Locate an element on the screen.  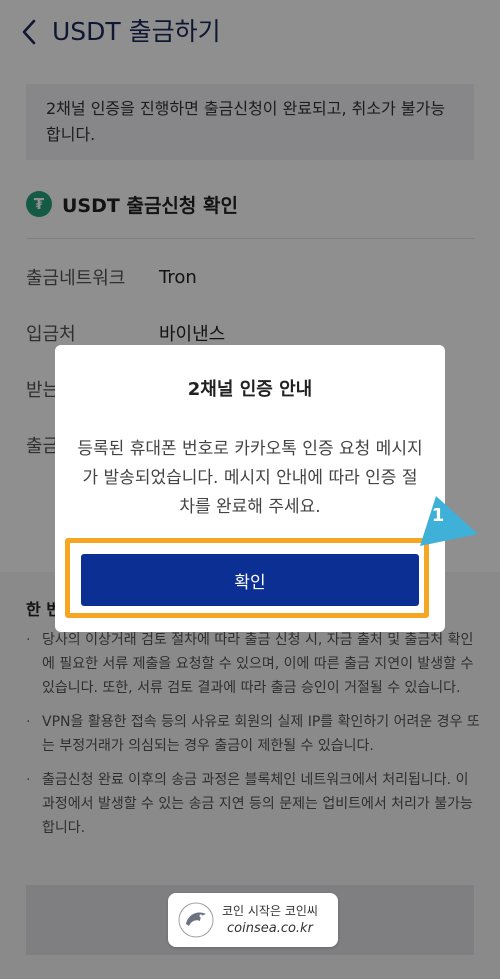
modal-title: 2채널 인증 안내 is located at coordinates (250, 389).